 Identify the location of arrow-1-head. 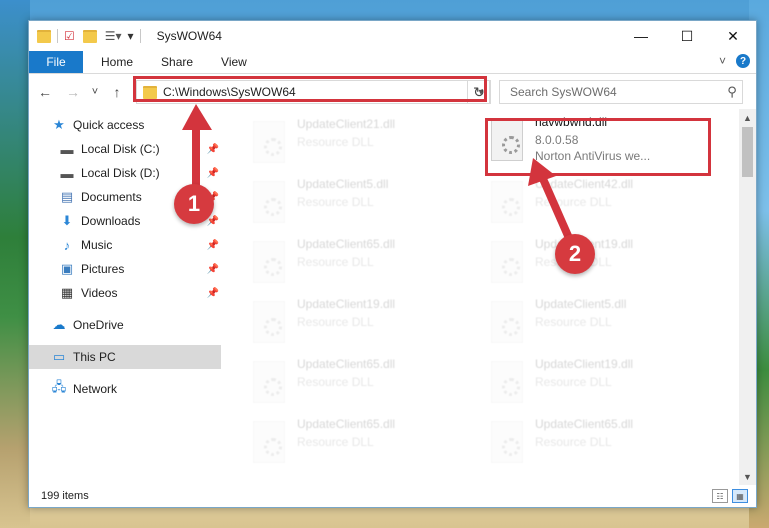
(197, 117).